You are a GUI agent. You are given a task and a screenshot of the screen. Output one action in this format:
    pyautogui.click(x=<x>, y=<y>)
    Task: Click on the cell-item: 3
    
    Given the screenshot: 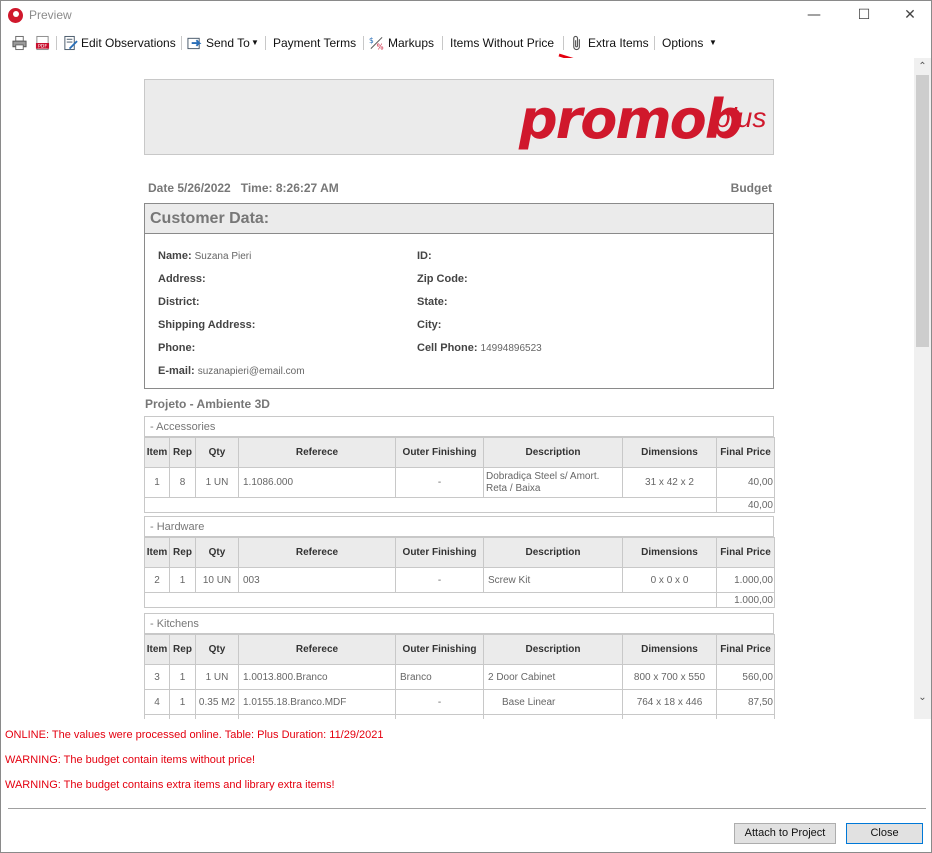 What is the action you would take?
    pyautogui.click(x=157, y=677)
    